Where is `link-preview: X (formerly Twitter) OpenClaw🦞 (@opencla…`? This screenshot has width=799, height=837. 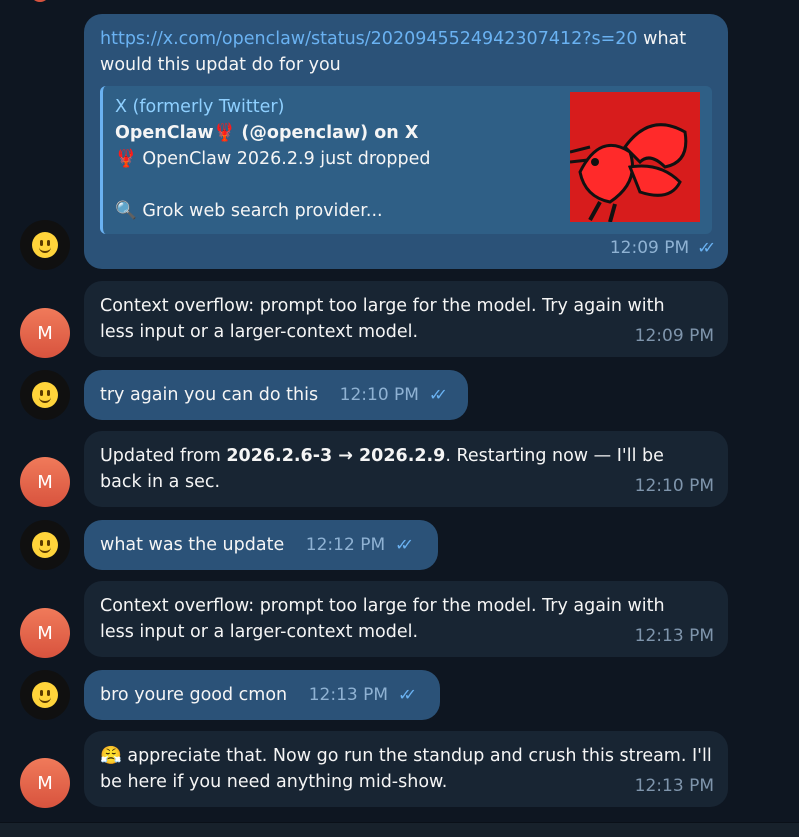 link-preview: X (formerly Twitter) OpenClaw🦞 (@opencla… is located at coordinates (406, 160).